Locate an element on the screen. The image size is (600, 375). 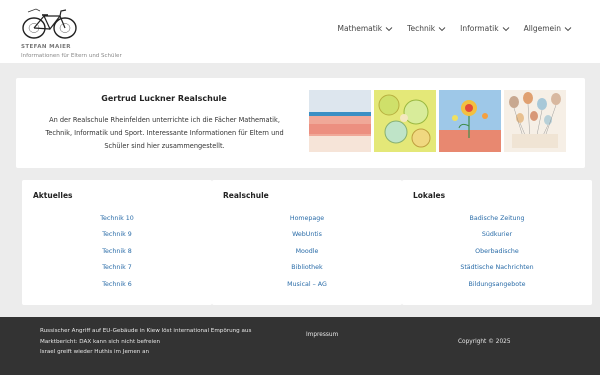
nav-item-allgemein: Allgemein is located at coordinates (548, 28).